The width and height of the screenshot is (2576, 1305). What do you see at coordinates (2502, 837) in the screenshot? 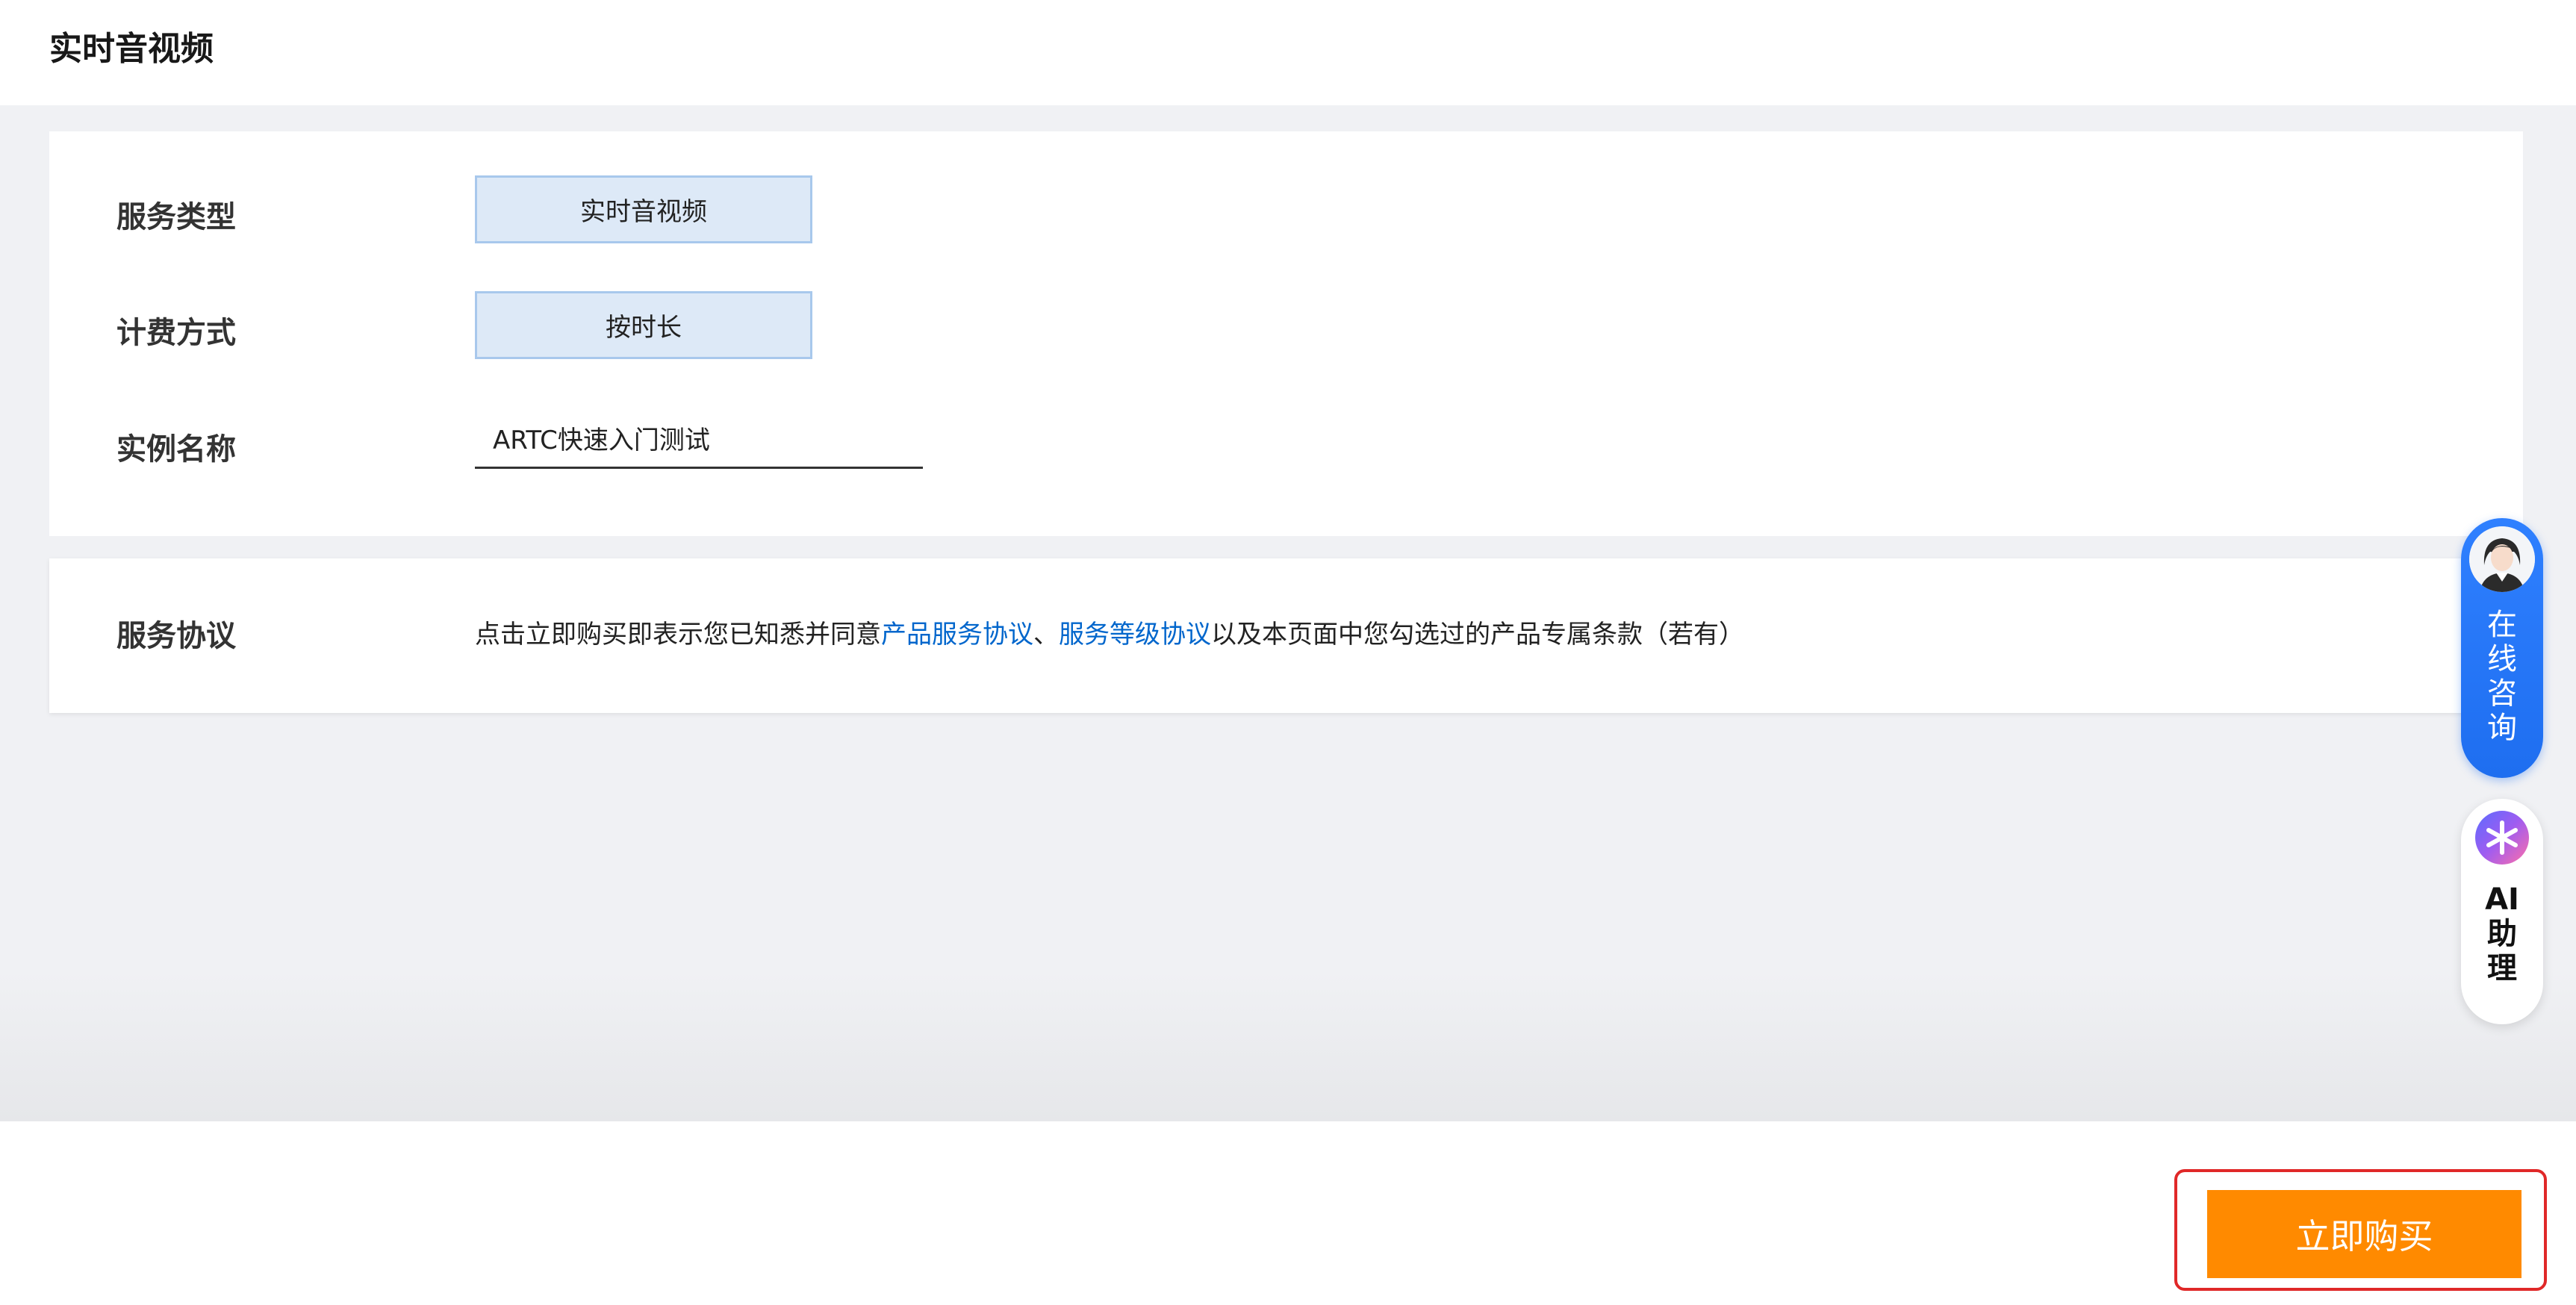
I see `ai-assistant-icon` at bounding box center [2502, 837].